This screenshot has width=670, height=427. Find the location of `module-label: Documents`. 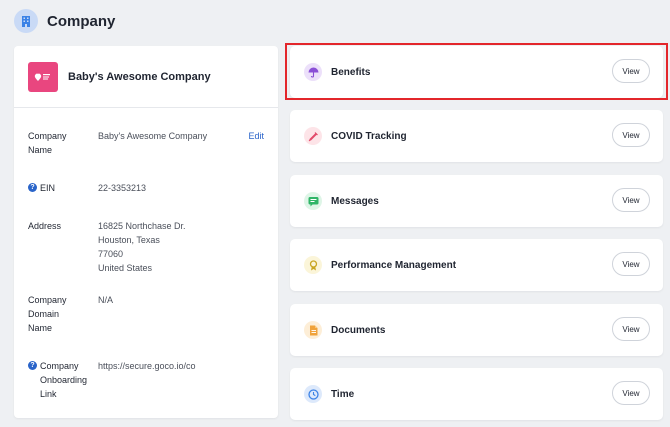

module-label: Documents is located at coordinates (358, 330).